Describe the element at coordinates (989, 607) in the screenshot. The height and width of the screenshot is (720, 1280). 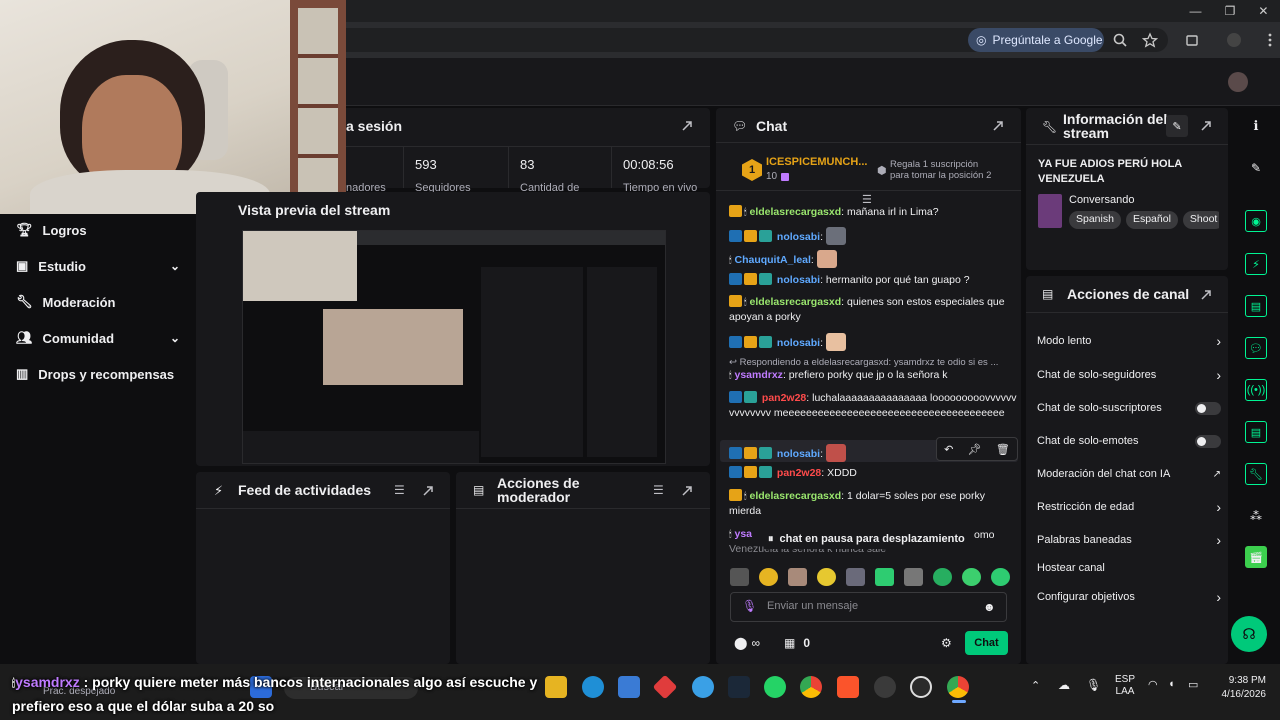
I see `emoji-icon: ☻` at that location.